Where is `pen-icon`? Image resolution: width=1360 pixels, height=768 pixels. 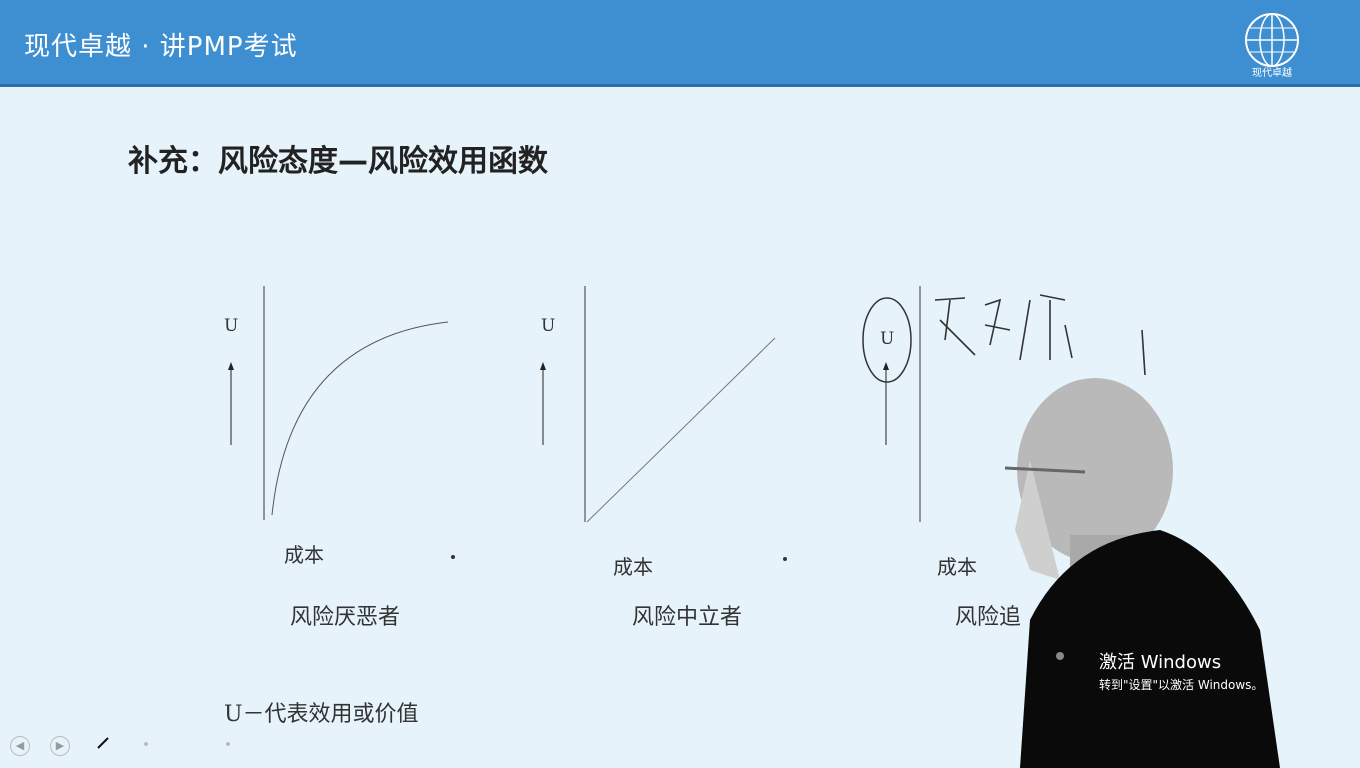 pen-icon is located at coordinates (103, 743).